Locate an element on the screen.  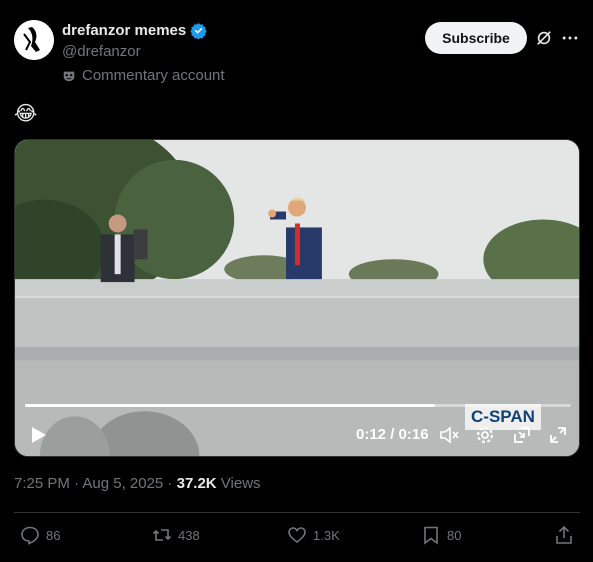
share-button is located at coordinates (564, 535).